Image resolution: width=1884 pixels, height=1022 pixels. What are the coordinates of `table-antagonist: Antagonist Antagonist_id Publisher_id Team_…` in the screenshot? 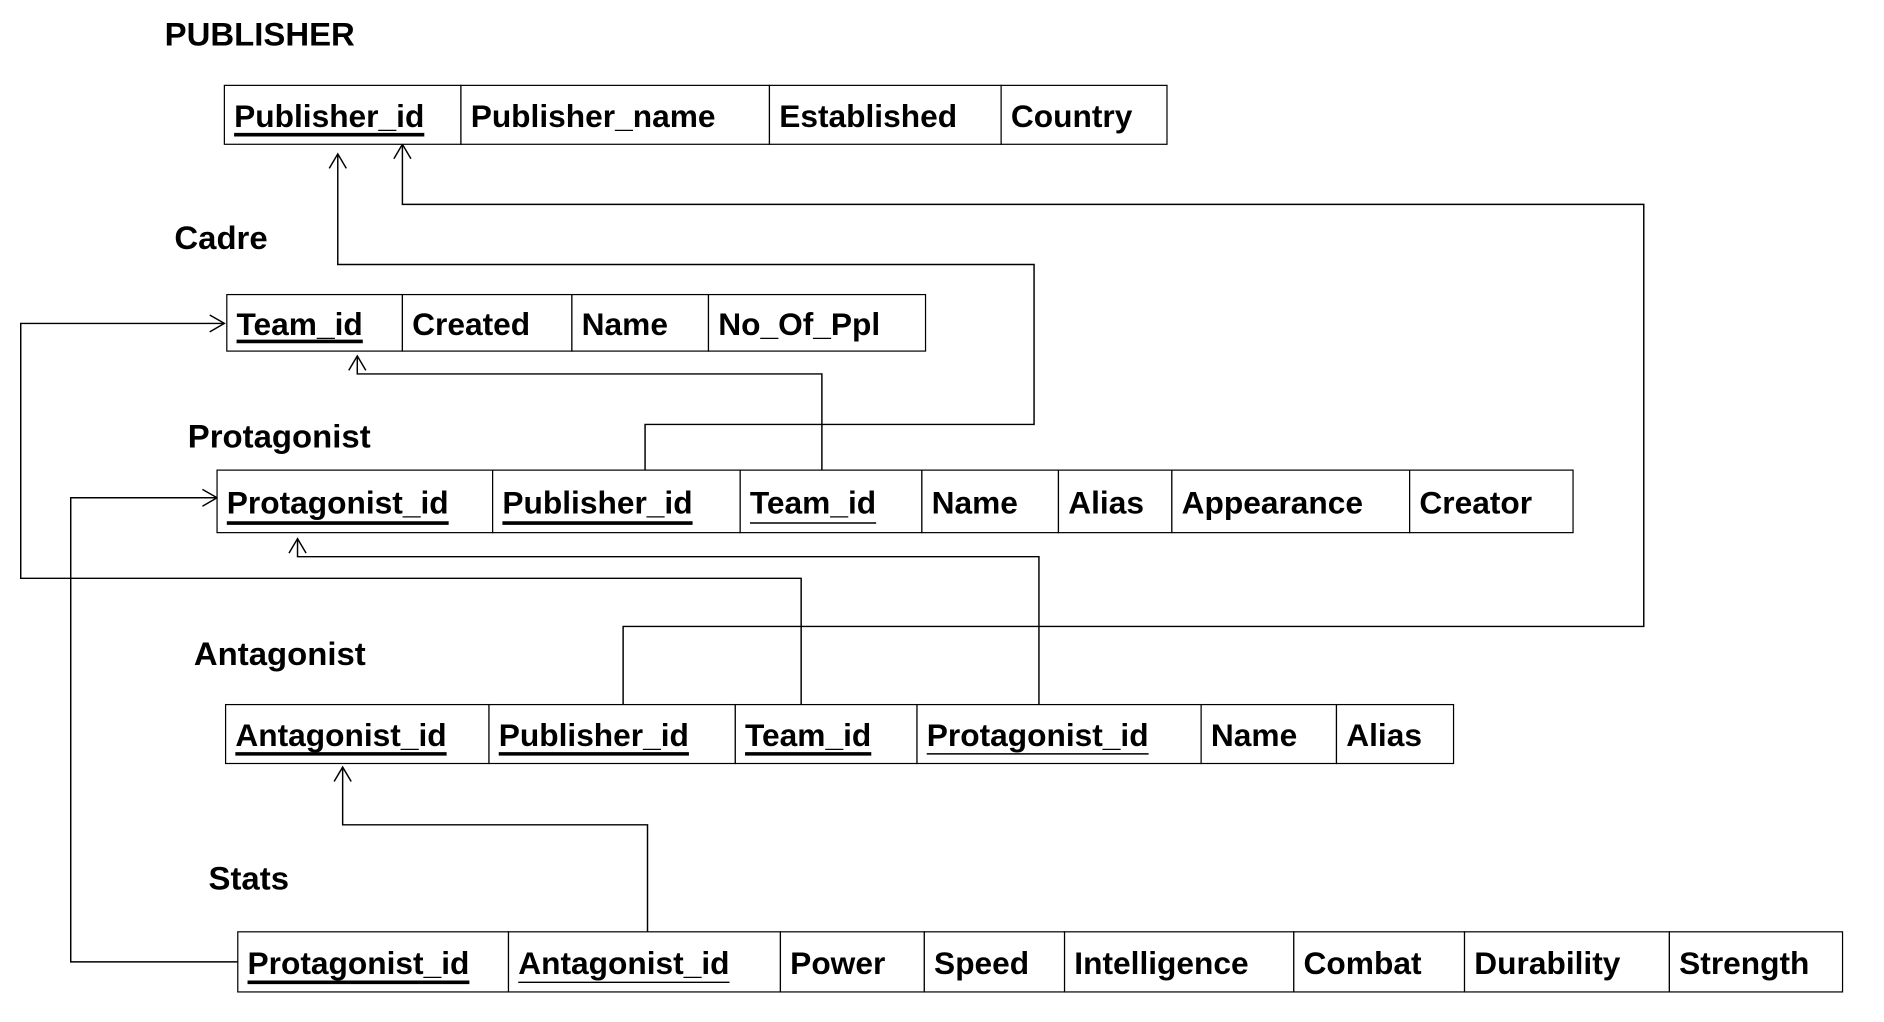 It's located at (824, 700).